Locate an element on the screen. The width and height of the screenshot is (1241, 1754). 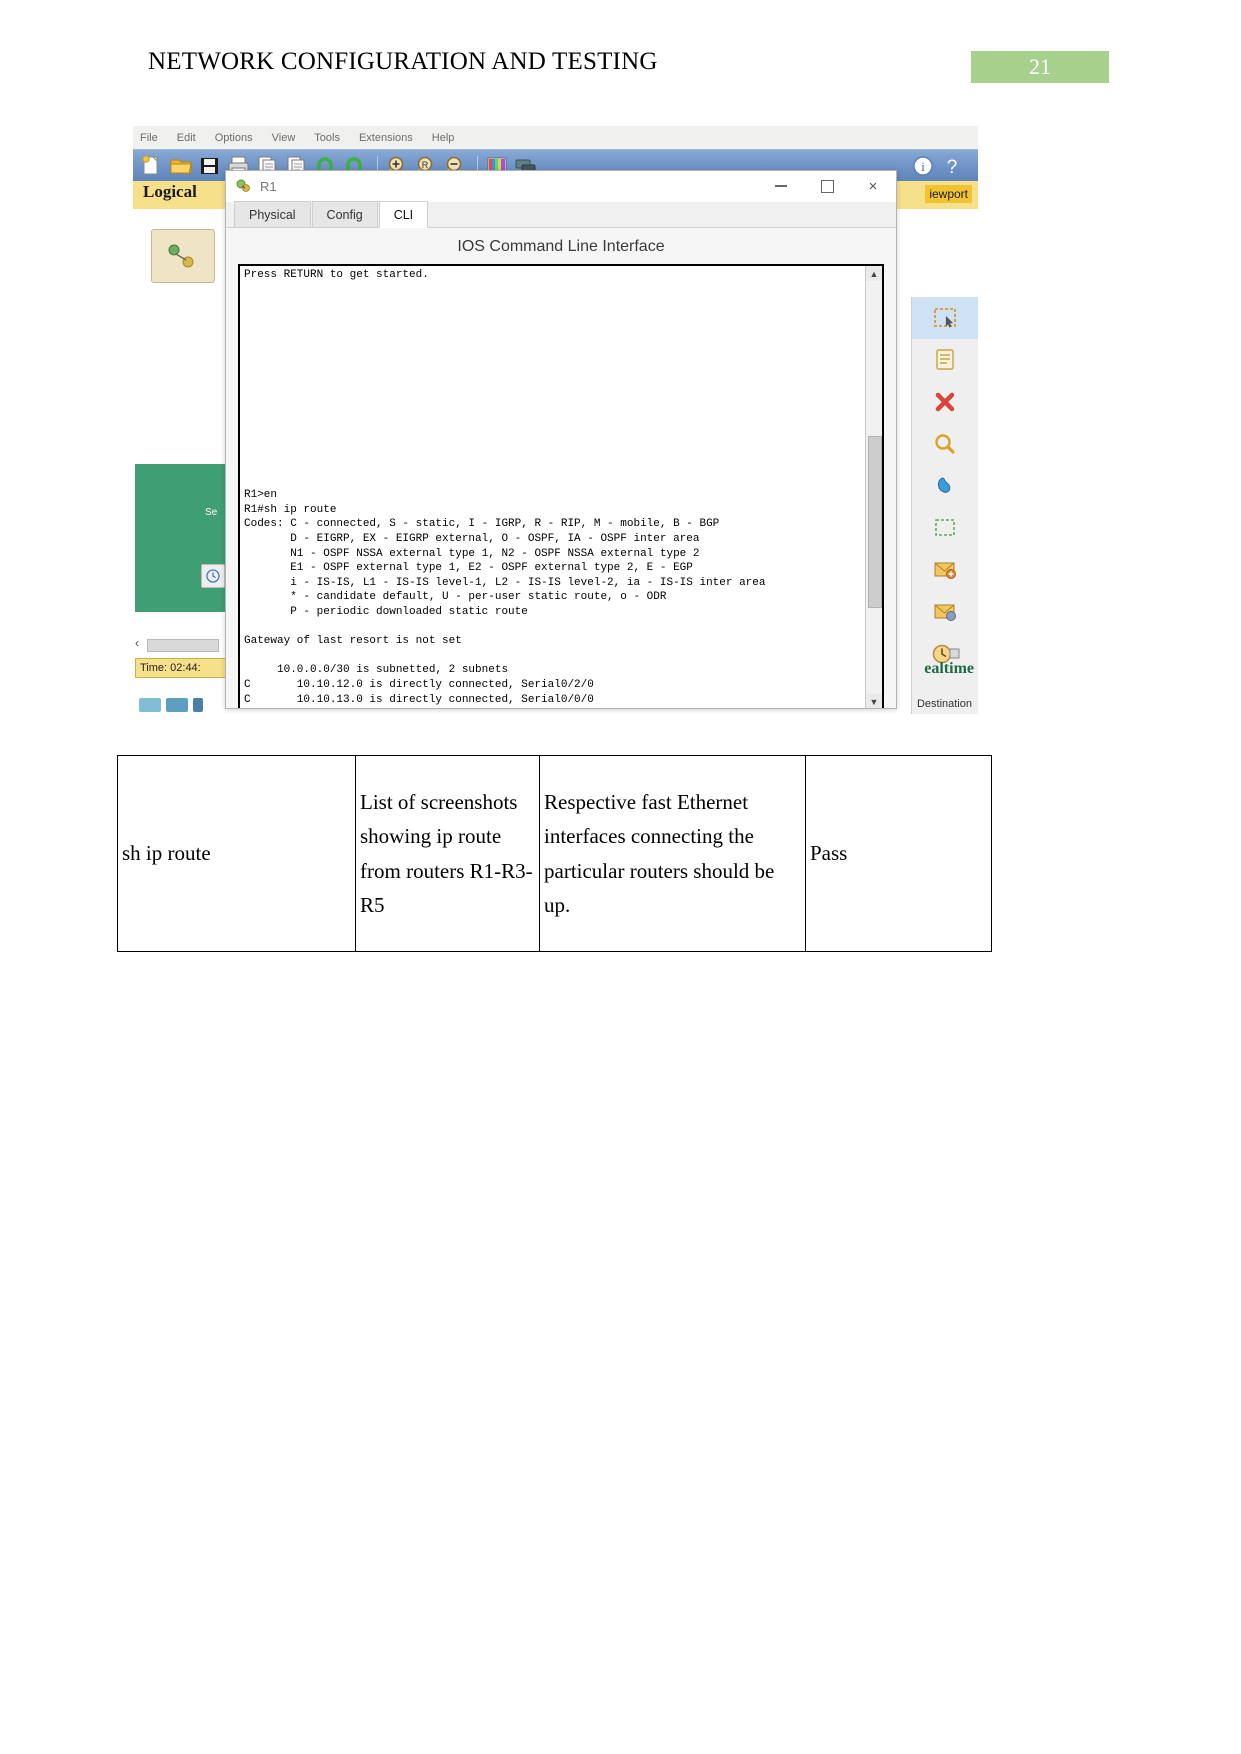
terminal-scrollbar: ▲ ▼ is located at coordinates (873, 487).